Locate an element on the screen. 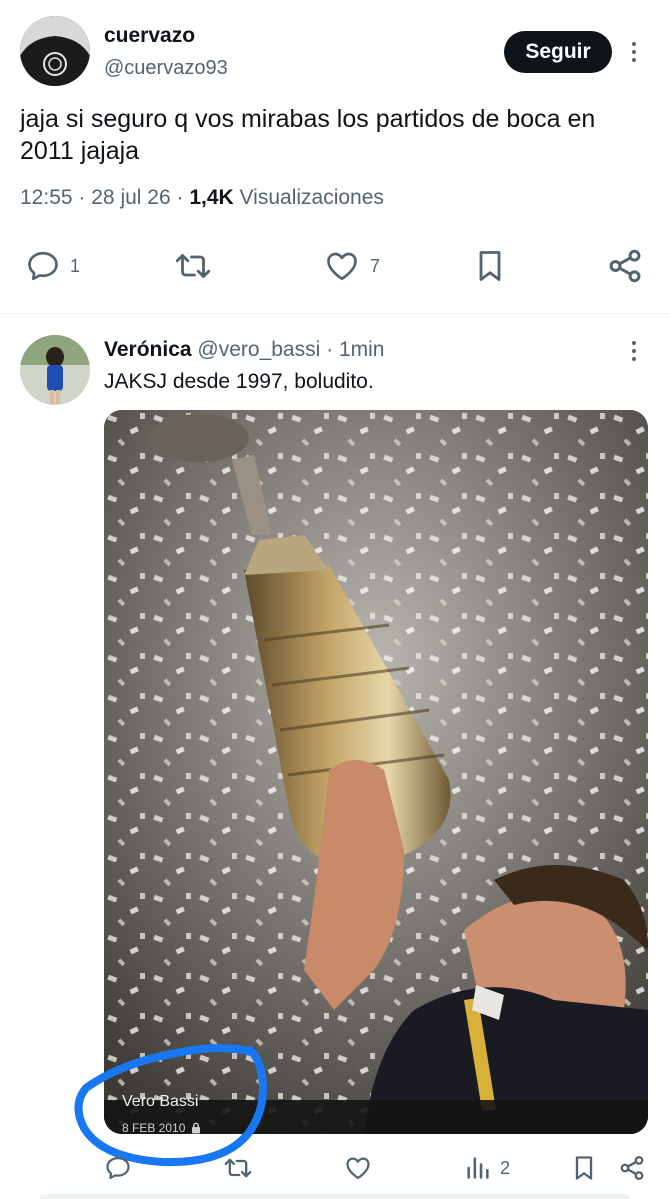 This screenshot has height=1199, width=670. tweet2-text: JAKSJ desde 1997, boludito. is located at coordinates (239, 381).